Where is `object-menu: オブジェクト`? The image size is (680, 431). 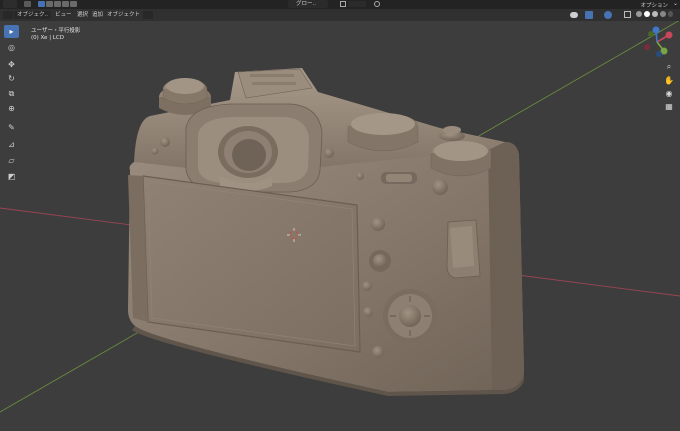 object-menu: オブジェクト is located at coordinates (123, 15).